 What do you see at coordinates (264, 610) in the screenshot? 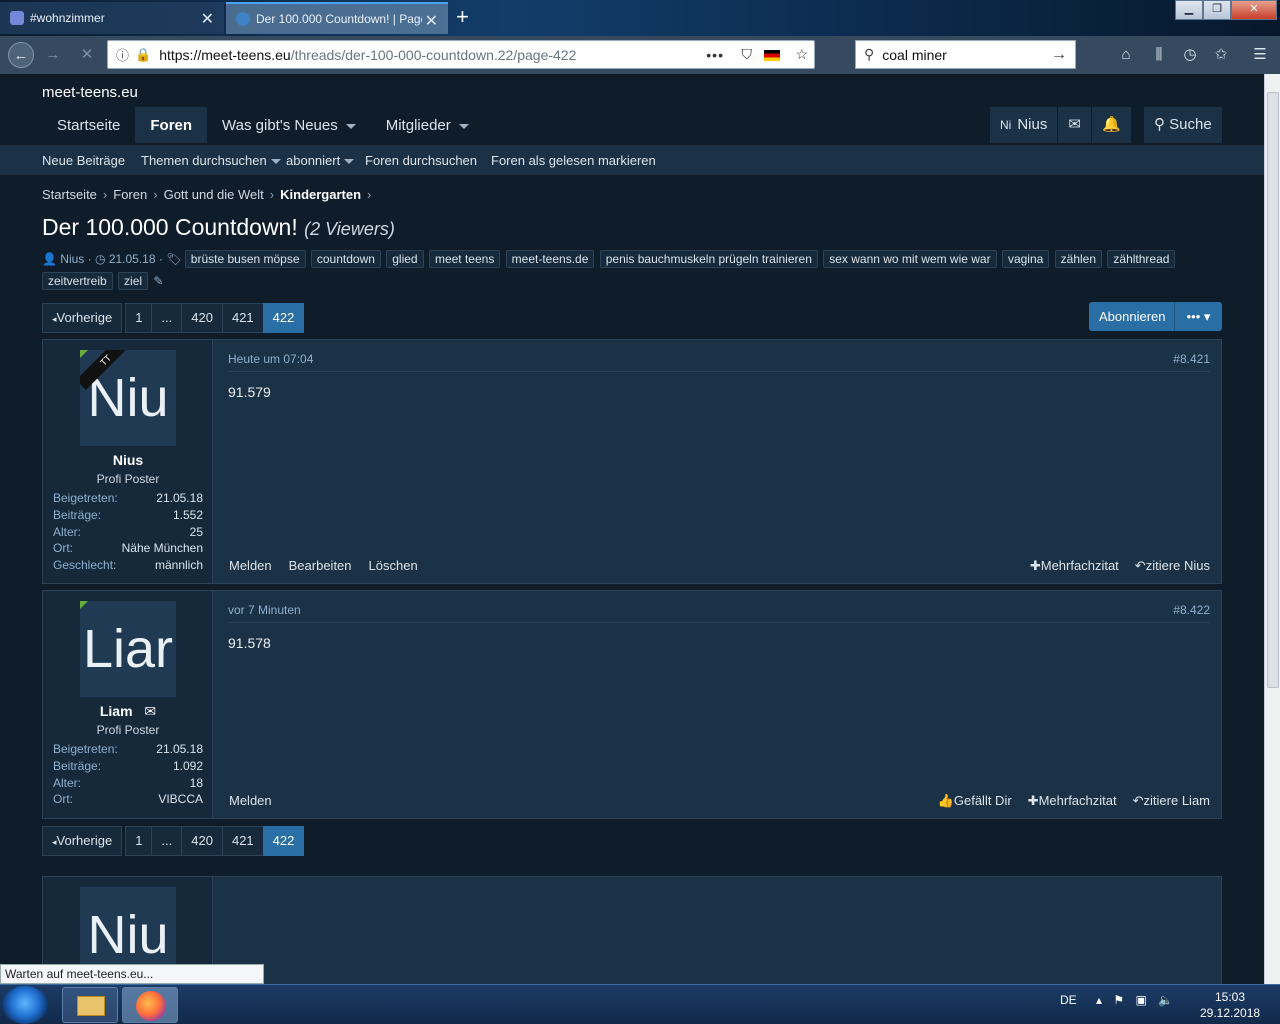
I see `post-date: vor 7 Minuten` at bounding box center [264, 610].